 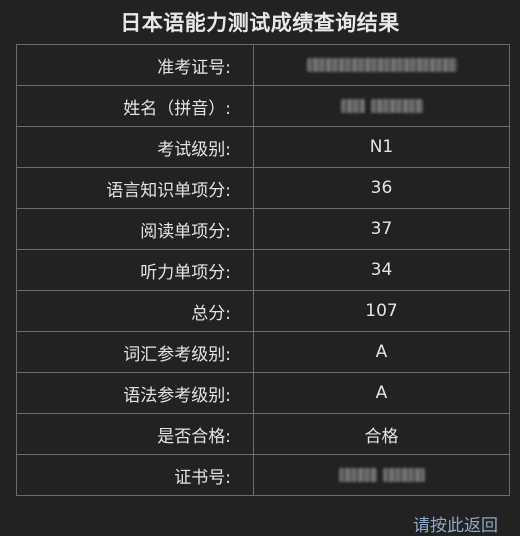 I want to click on row-label-pass-status: 是否合格:, so click(x=135, y=434).